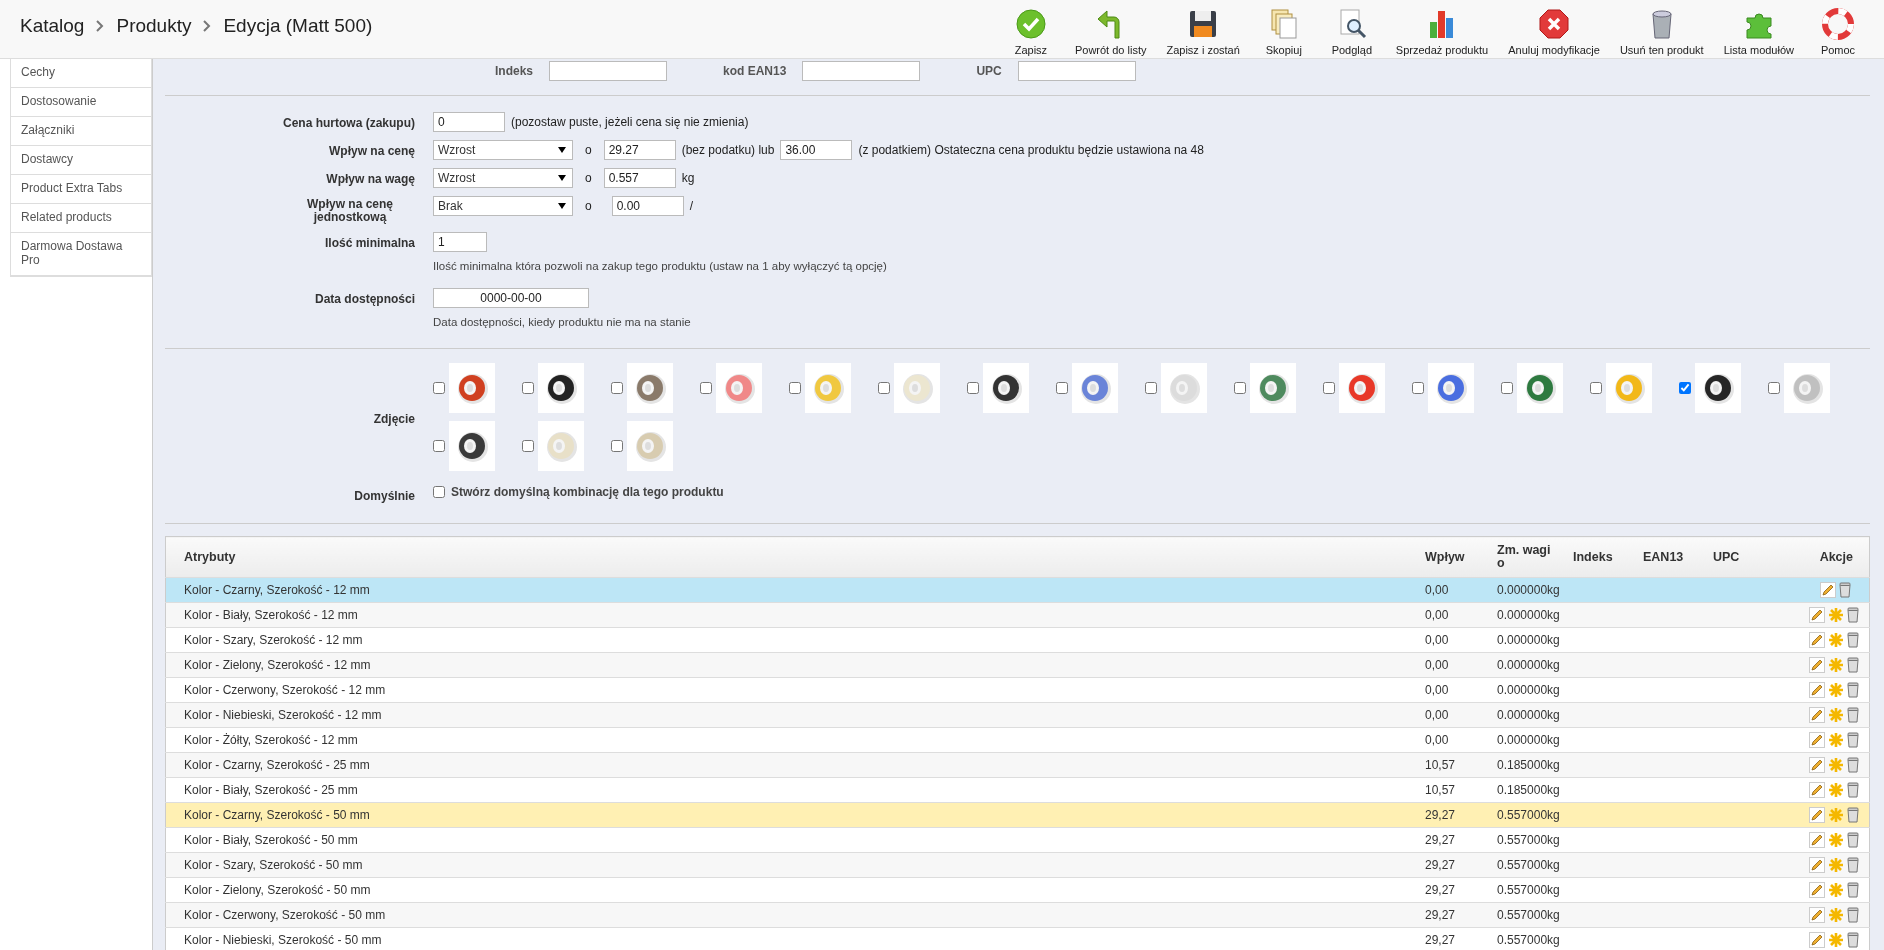  What do you see at coordinates (81, 102) in the screenshot?
I see `sidebar-item: Dostosowanie` at bounding box center [81, 102].